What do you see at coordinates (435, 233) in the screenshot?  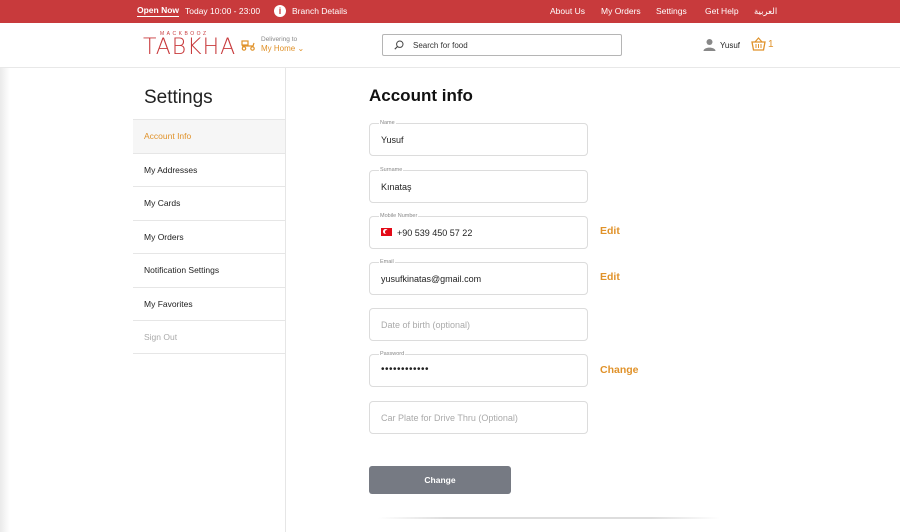 I see `mobile-number-value: +90 539 450 57 22` at bounding box center [435, 233].